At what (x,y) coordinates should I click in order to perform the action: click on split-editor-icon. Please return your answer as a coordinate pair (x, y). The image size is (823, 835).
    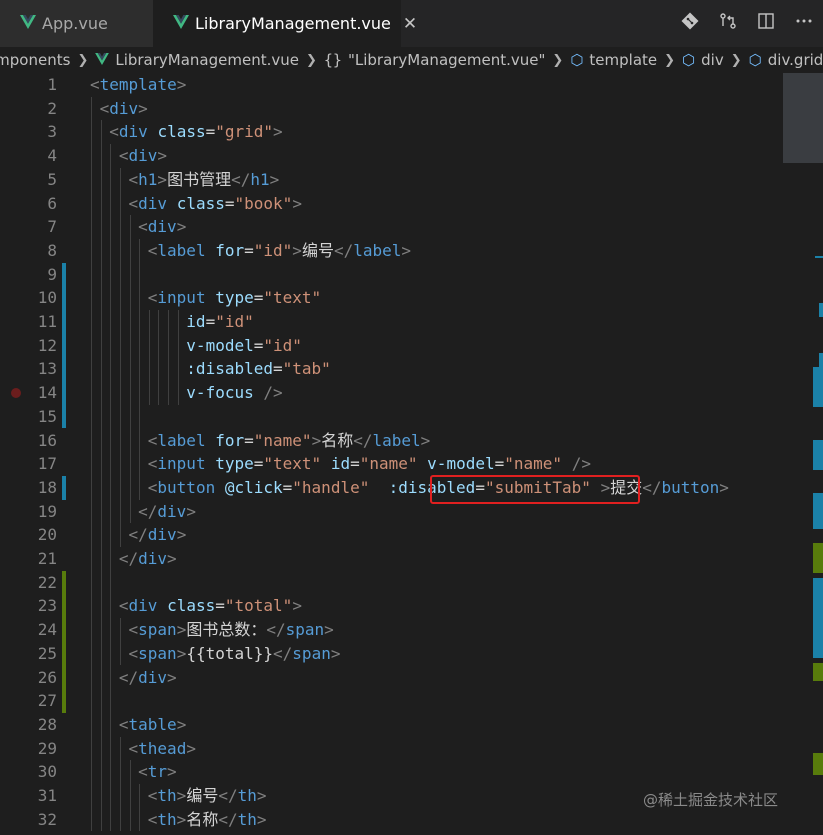
    Looking at the image, I should click on (766, 23).